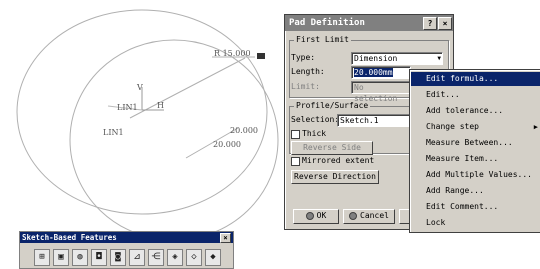 This screenshot has width=540, height=269. I want to click on line-label-2: LIN1, so click(113, 132).